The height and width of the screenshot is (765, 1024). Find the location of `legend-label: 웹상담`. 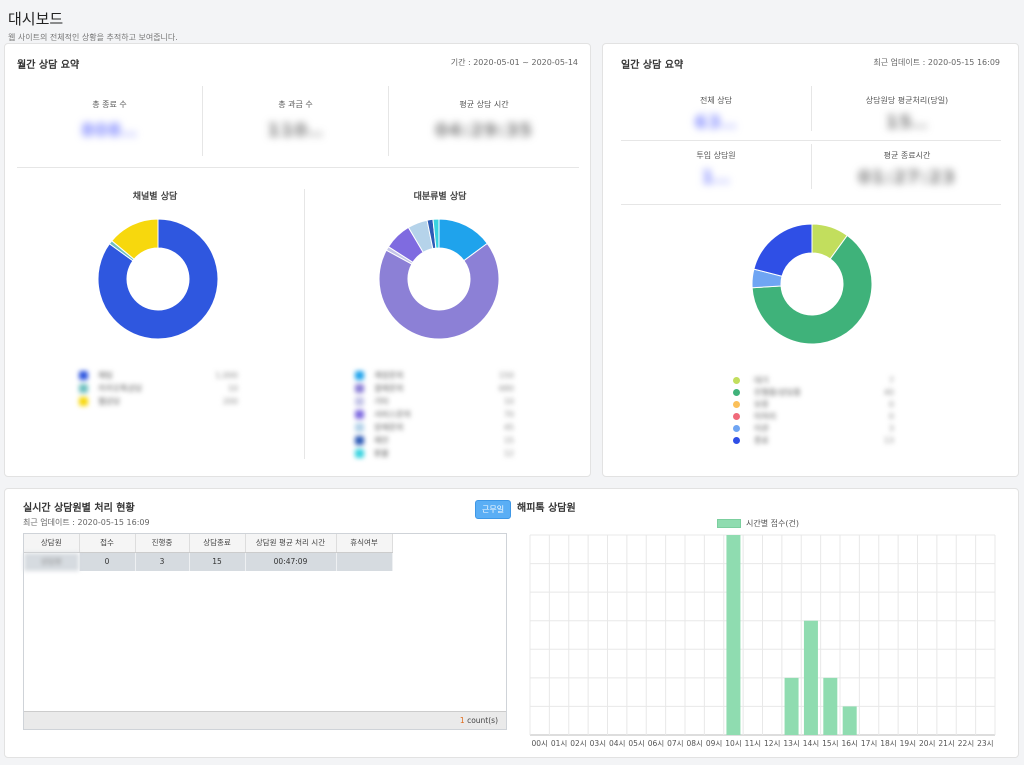

legend-label: 웹상담 is located at coordinates (109, 401).